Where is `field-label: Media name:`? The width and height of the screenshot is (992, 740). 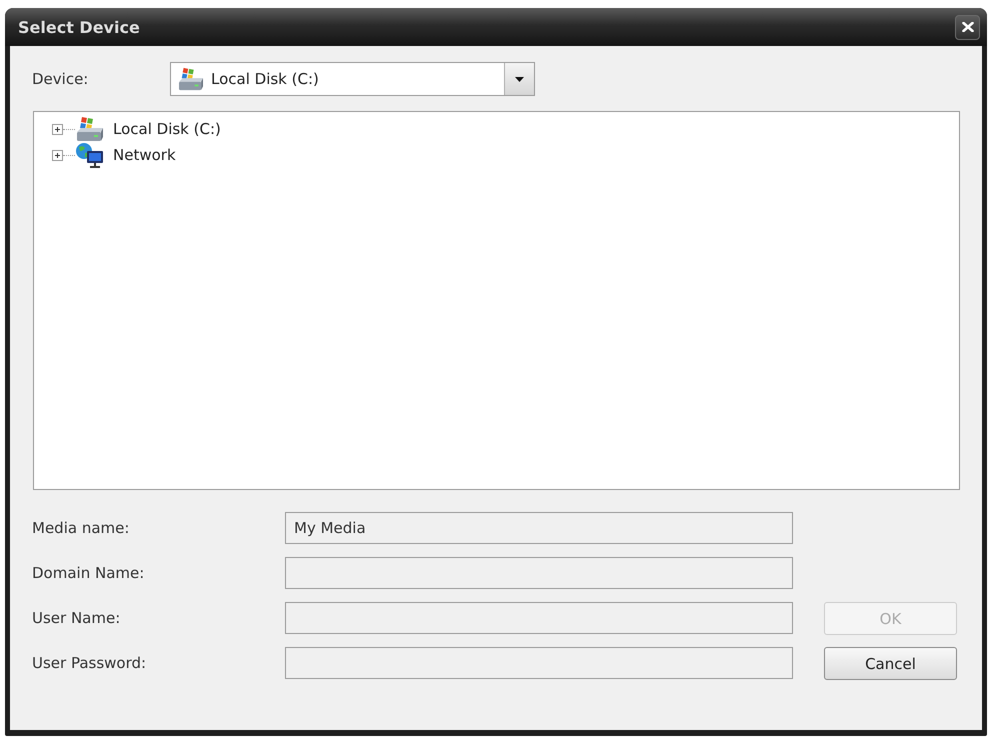
field-label: Media name: is located at coordinates (81, 528).